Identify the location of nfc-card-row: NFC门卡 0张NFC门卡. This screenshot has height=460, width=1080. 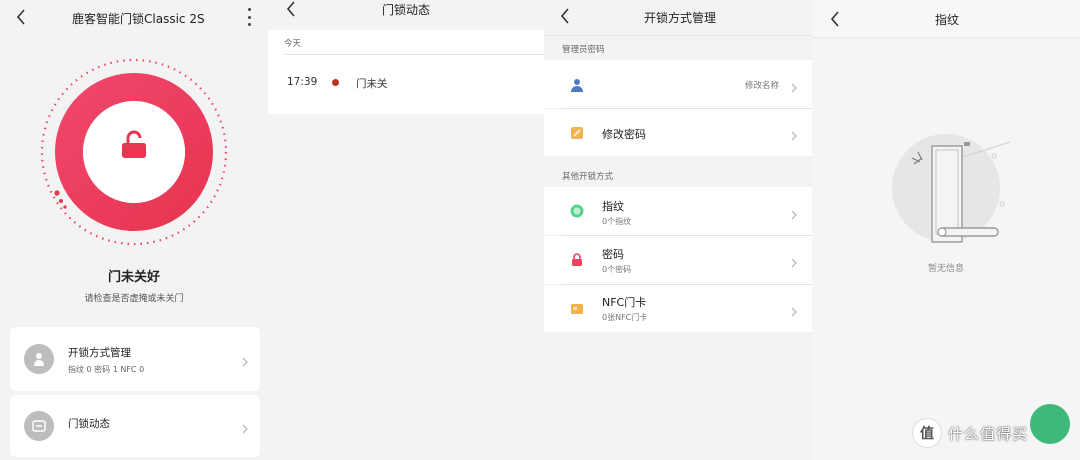
(678, 308).